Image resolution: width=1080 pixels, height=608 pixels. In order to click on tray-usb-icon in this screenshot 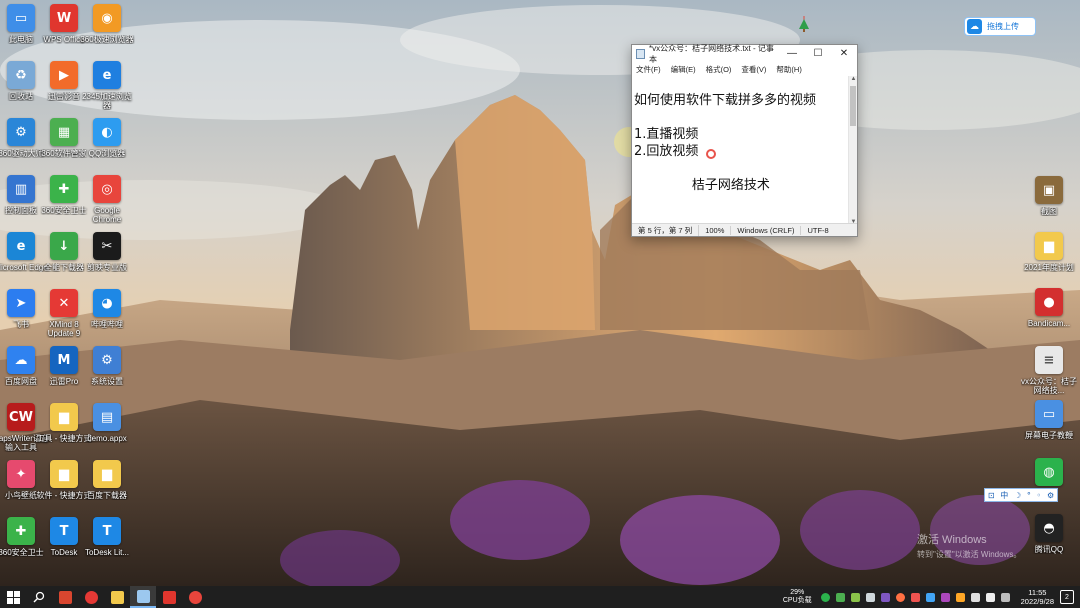, I will do `click(870, 597)`.